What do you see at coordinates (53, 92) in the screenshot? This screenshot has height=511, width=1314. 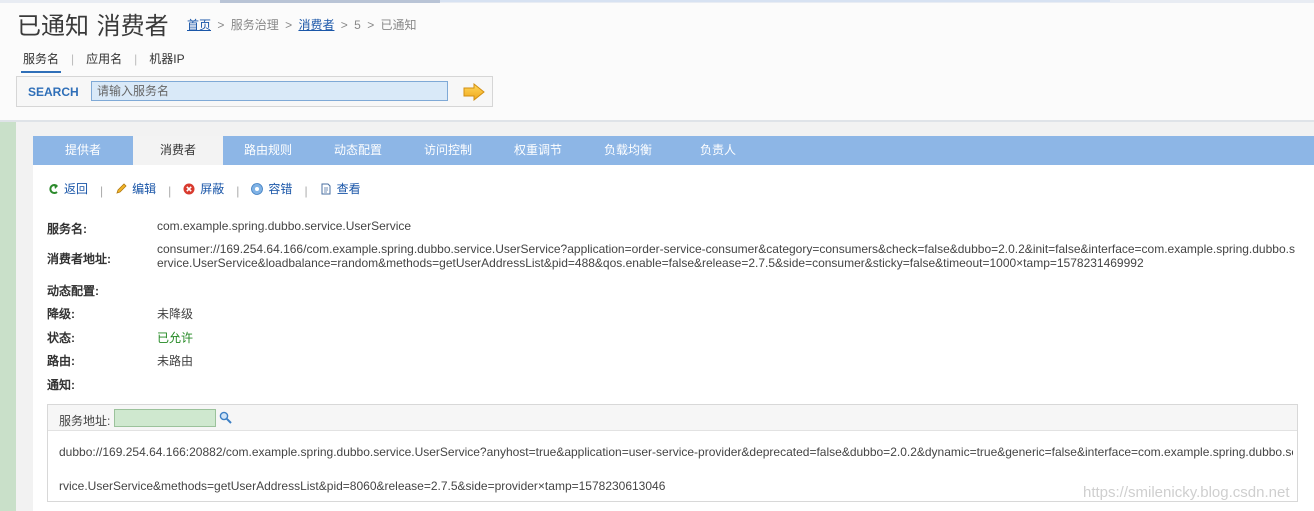 I see `search-label: SEARCH` at bounding box center [53, 92].